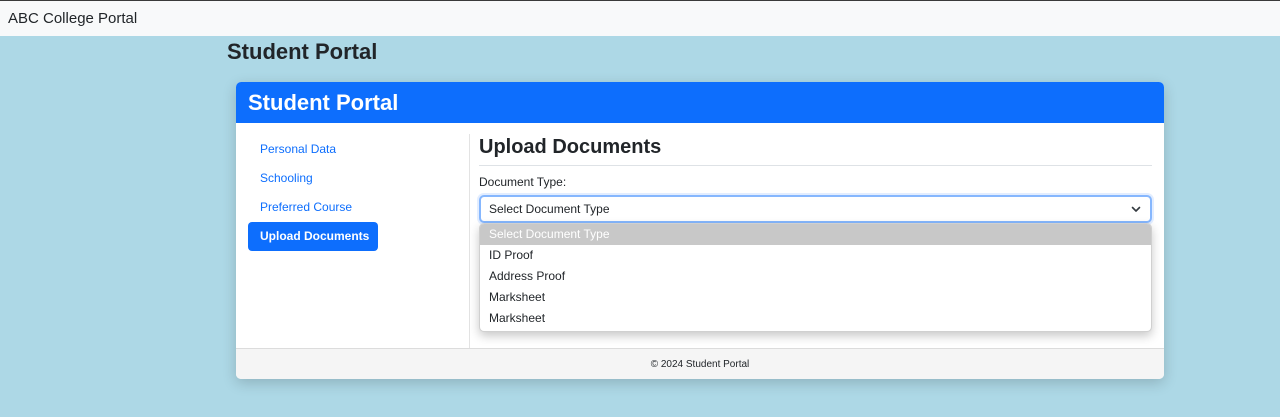 The height and width of the screenshot is (417, 1280). I want to click on sidebar-item-schooling: Schooling, so click(313, 178).